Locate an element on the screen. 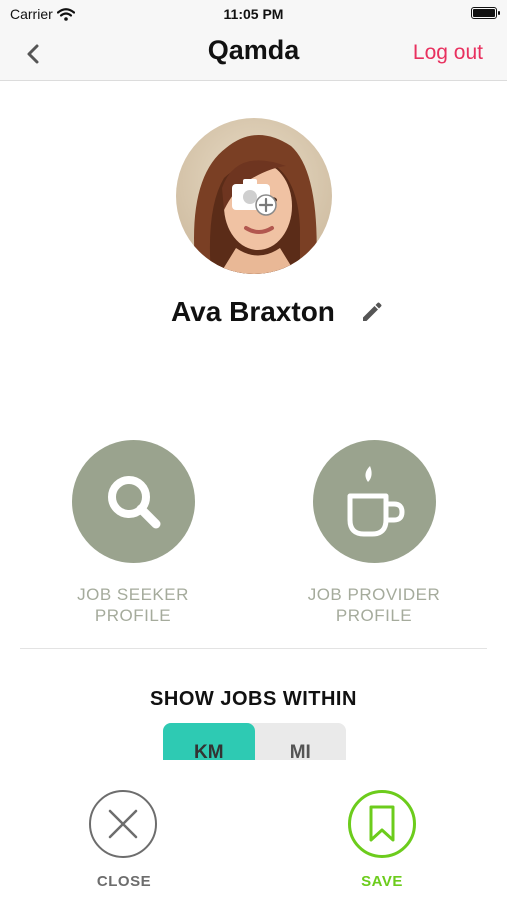 This screenshot has height=900, width=507. distance-unit-toggle: KM MI is located at coordinates (254, 741).